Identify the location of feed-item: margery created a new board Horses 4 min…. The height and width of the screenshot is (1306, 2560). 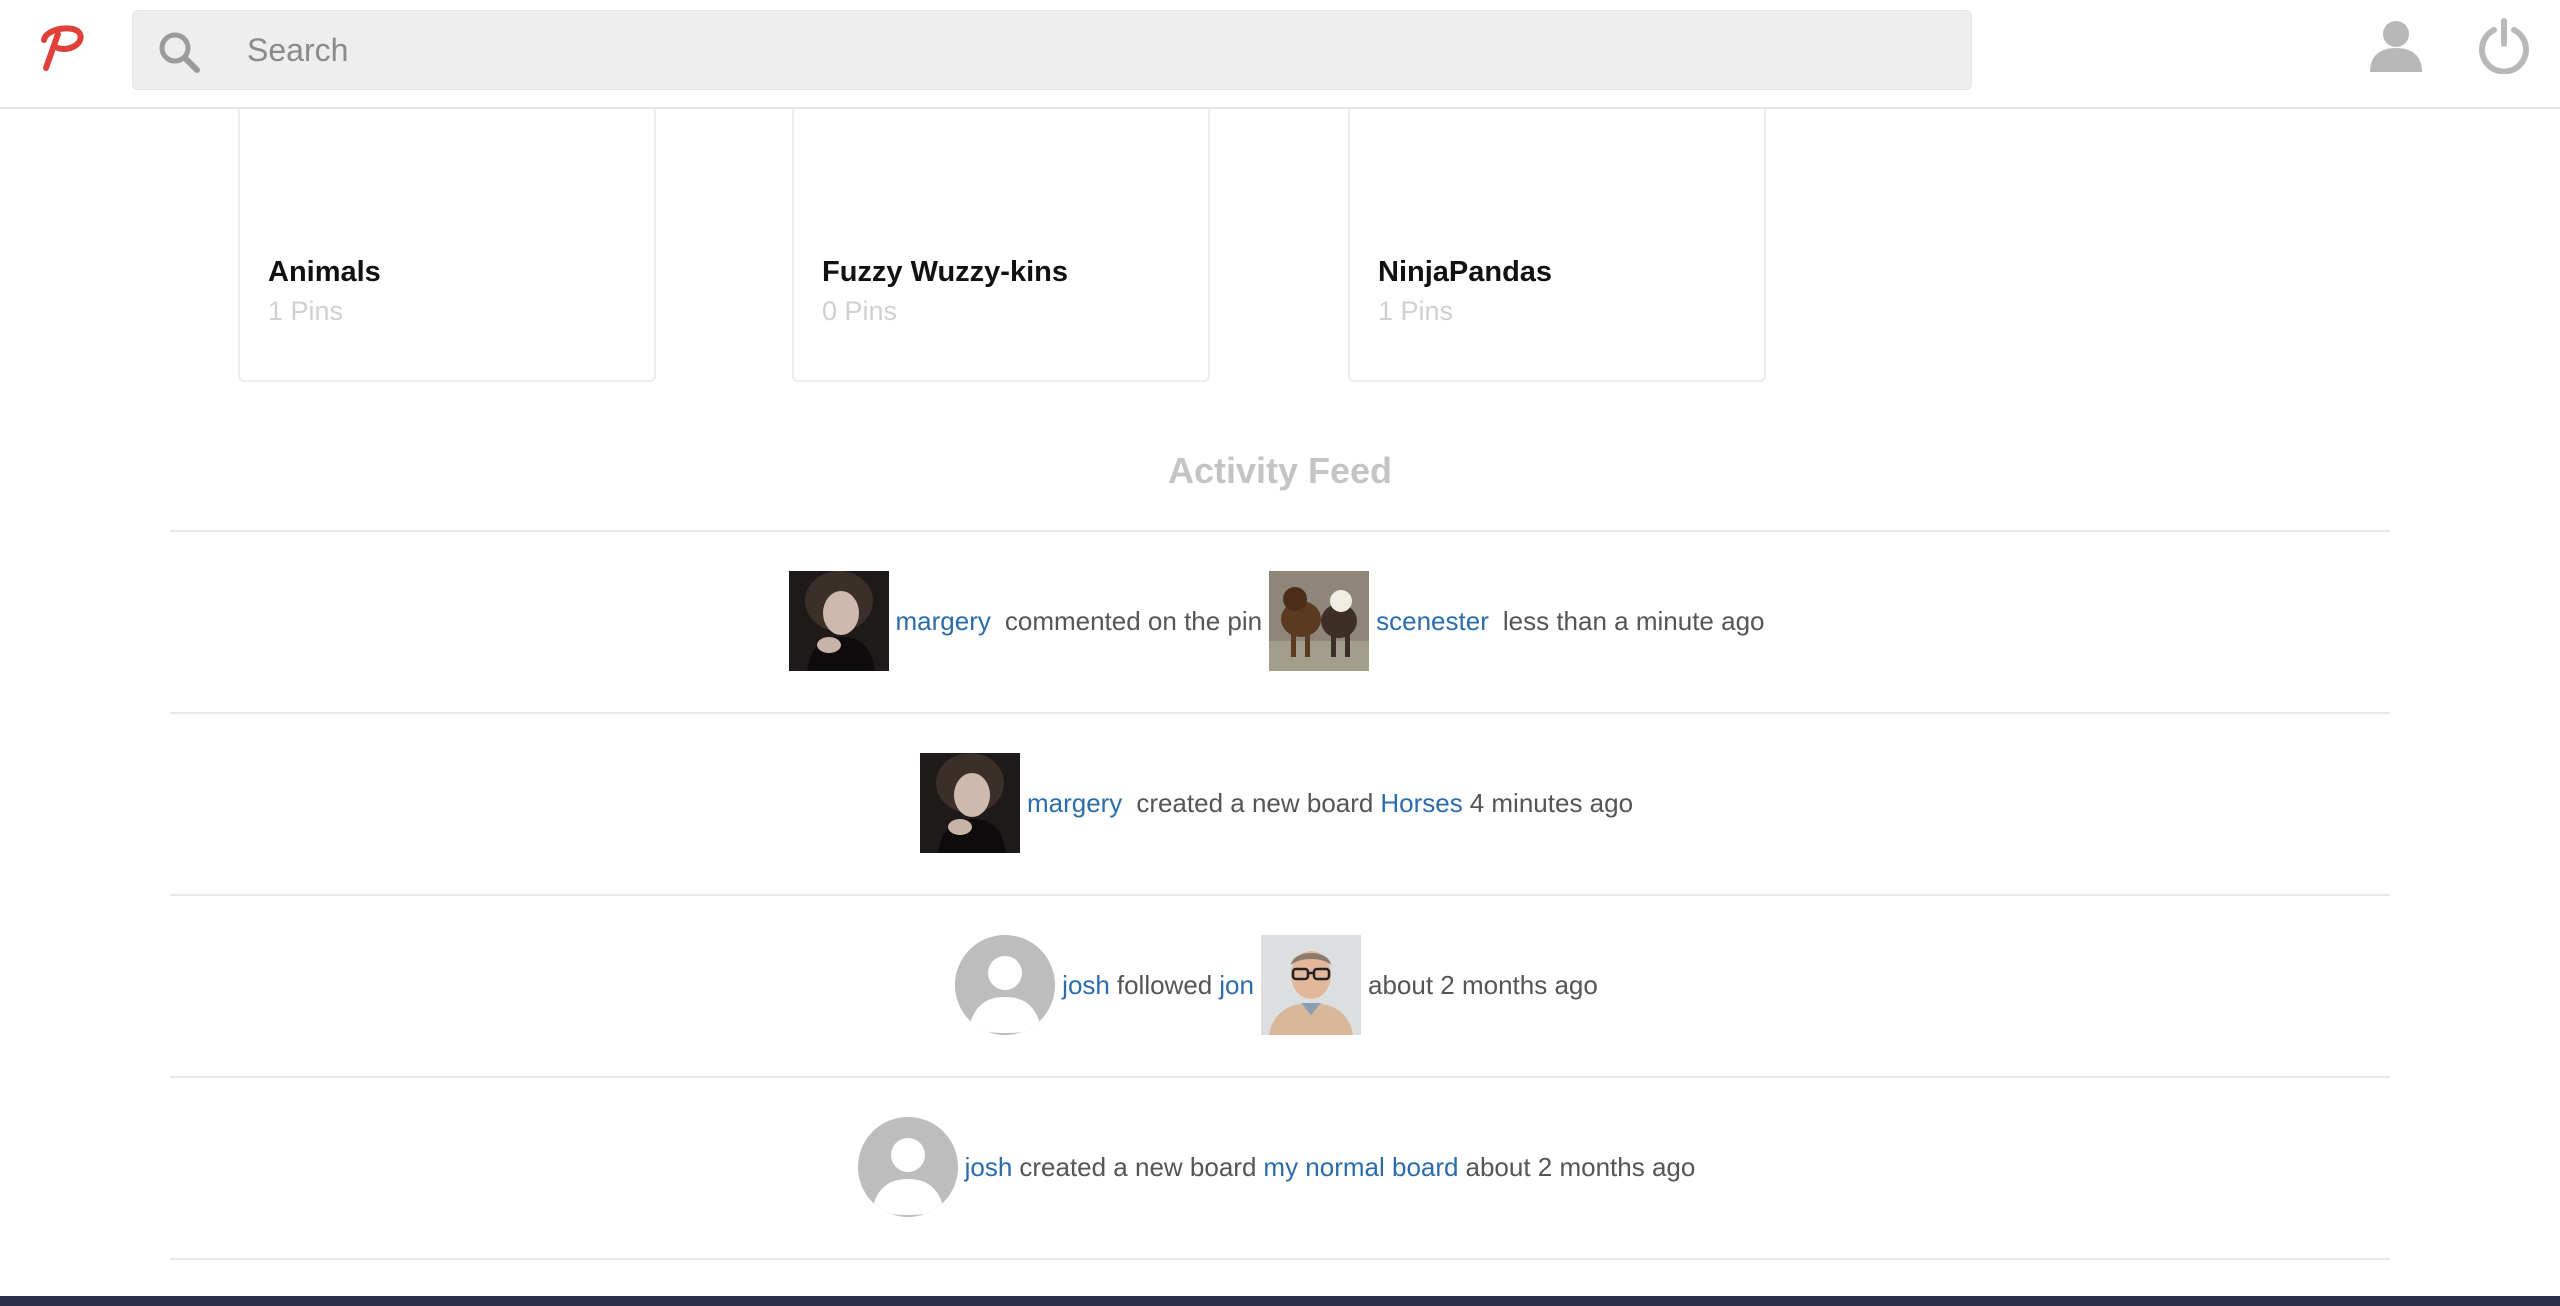
(1280, 803).